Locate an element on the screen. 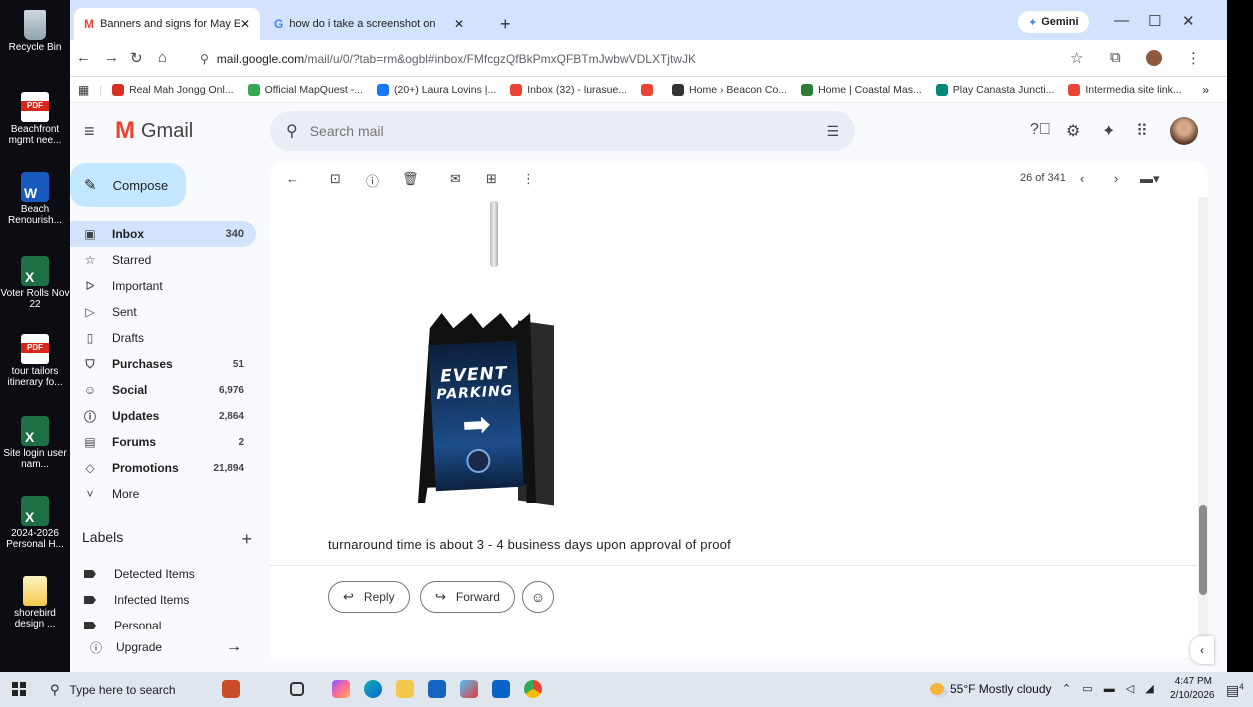 Image resolution: width=1253 pixels, height=707 pixels. google-apps-icon: ⠿ is located at coordinates (1142, 131).